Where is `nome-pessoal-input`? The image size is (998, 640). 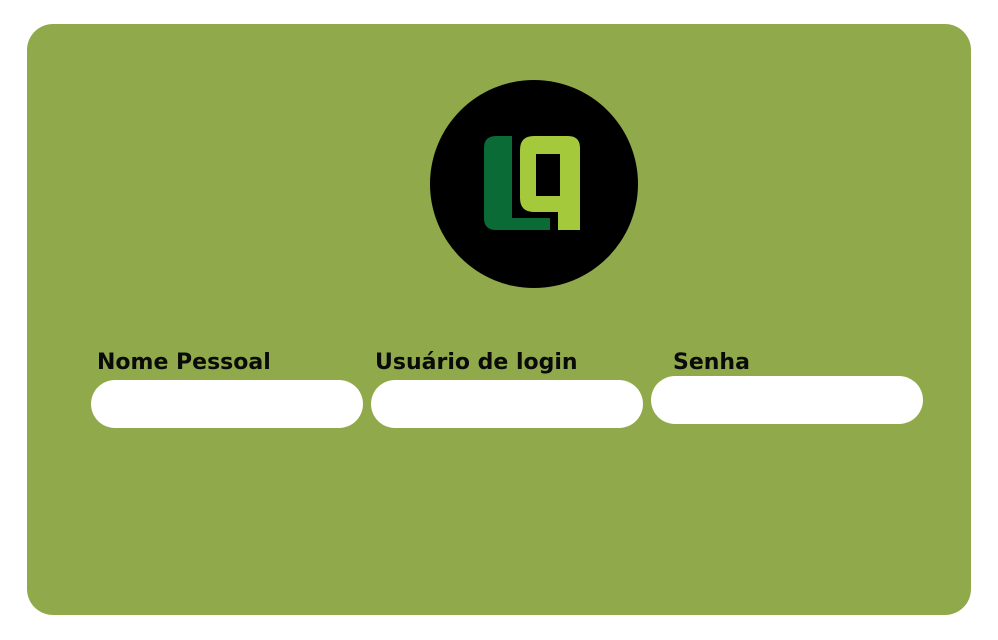
nome-pessoal-input is located at coordinates (227, 404).